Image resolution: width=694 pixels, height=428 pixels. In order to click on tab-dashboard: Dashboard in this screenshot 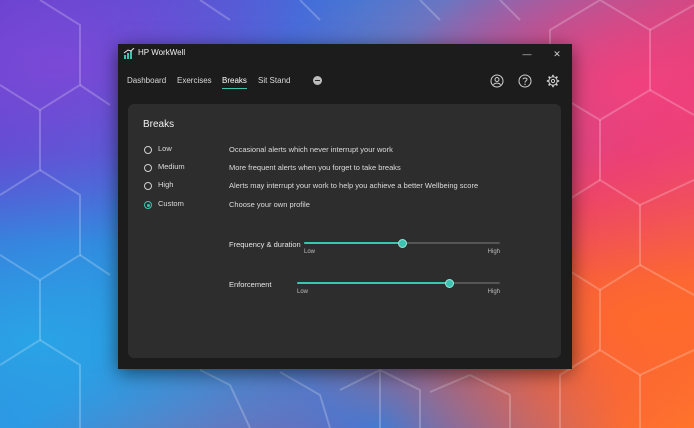, I will do `click(146, 80)`.